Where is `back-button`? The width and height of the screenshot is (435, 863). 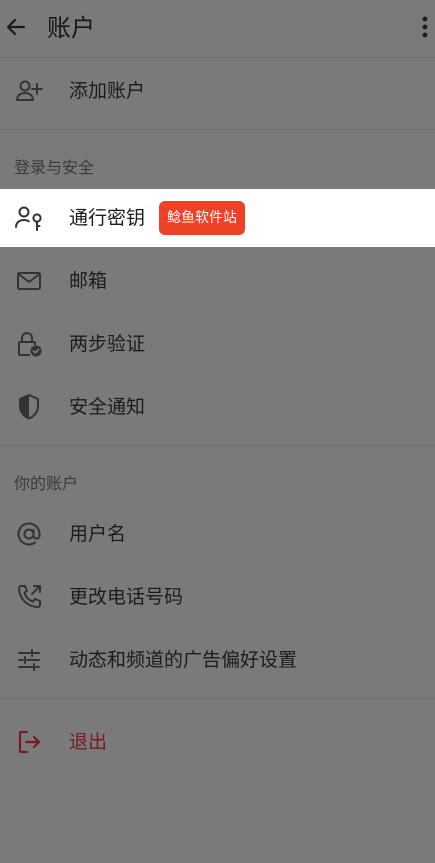 back-button is located at coordinates (16, 27).